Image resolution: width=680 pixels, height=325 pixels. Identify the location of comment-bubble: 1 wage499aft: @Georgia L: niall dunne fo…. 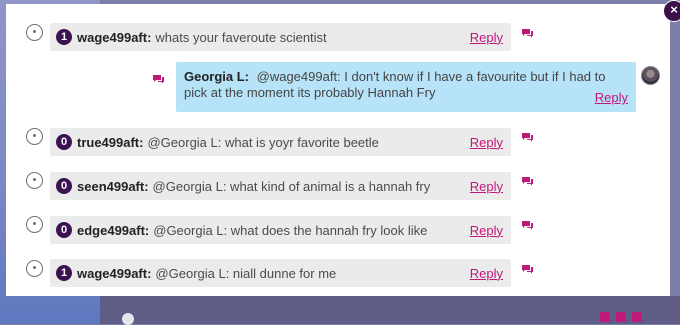
(280, 273).